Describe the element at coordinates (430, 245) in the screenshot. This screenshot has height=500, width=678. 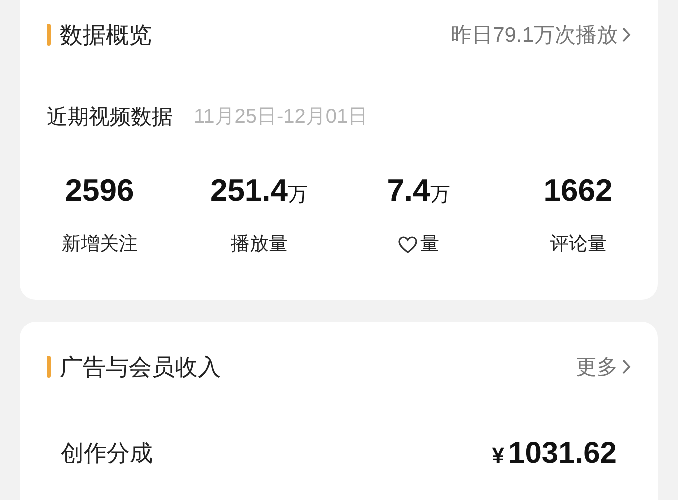
I see `stat-label: 量` at that location.